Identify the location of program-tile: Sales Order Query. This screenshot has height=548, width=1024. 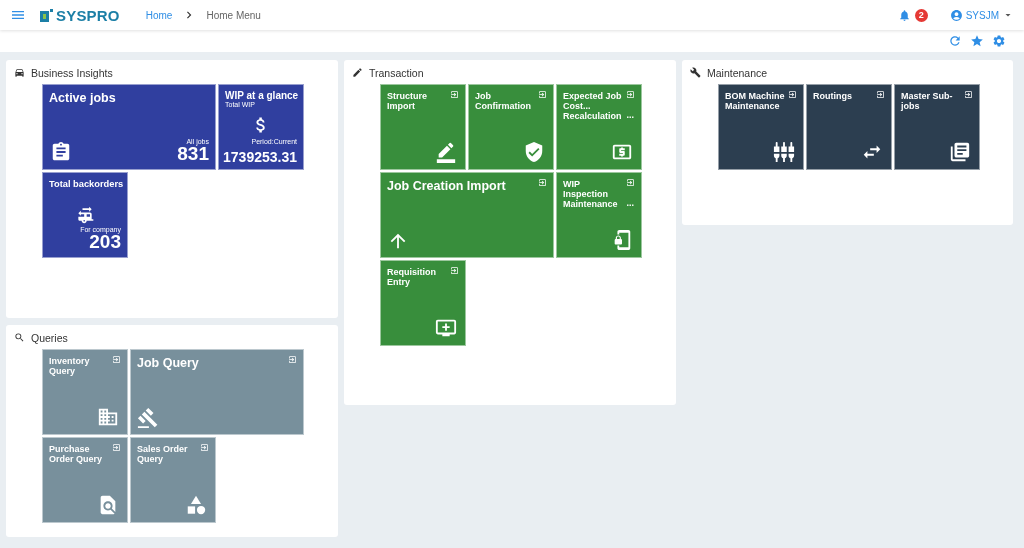
(173, 480).